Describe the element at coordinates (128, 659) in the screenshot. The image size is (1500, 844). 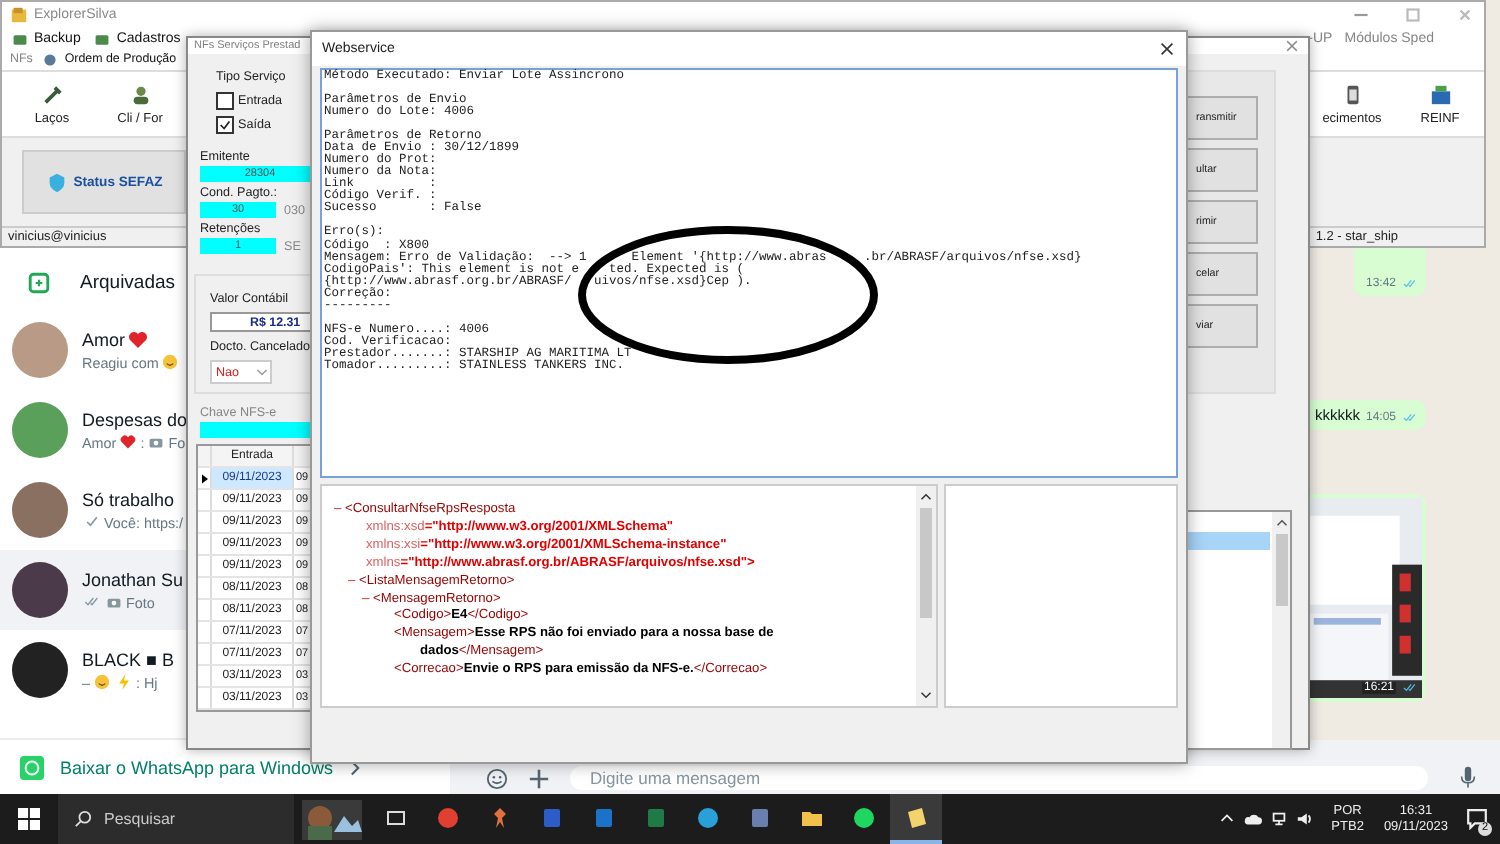
I see `chat-name: BLACK ■ B` at that location.